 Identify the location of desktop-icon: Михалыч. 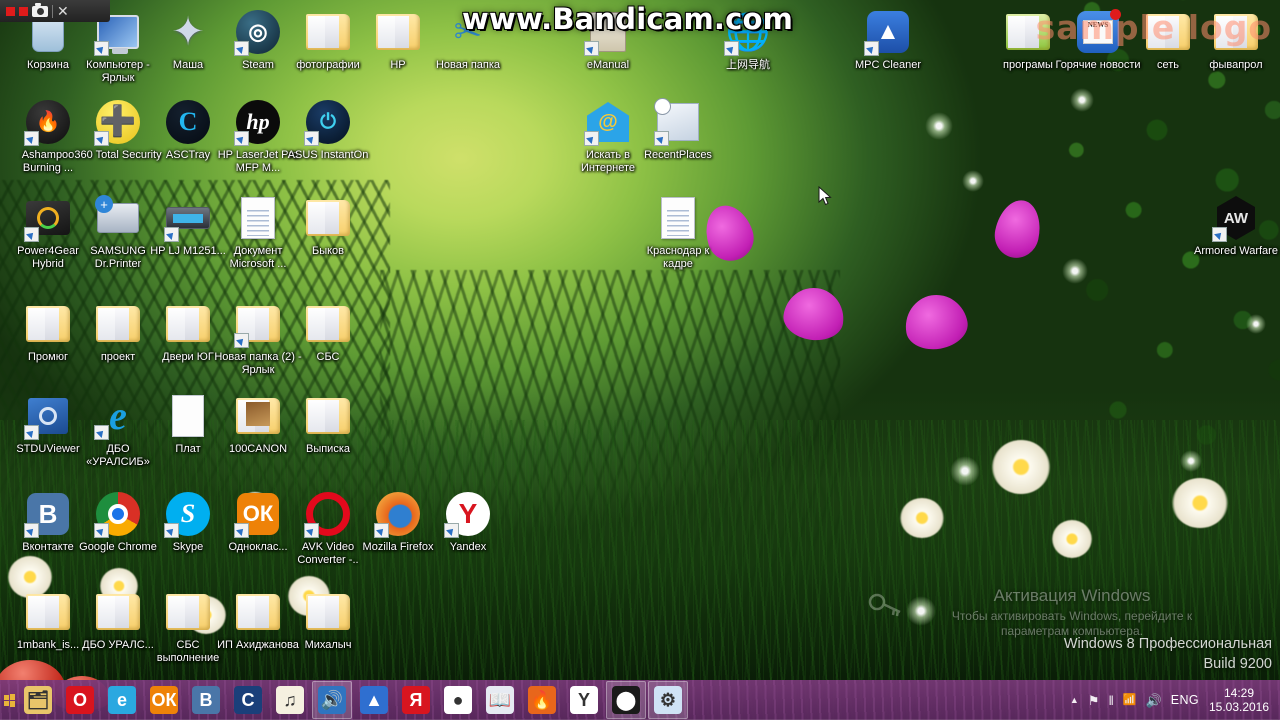
(328, 620).